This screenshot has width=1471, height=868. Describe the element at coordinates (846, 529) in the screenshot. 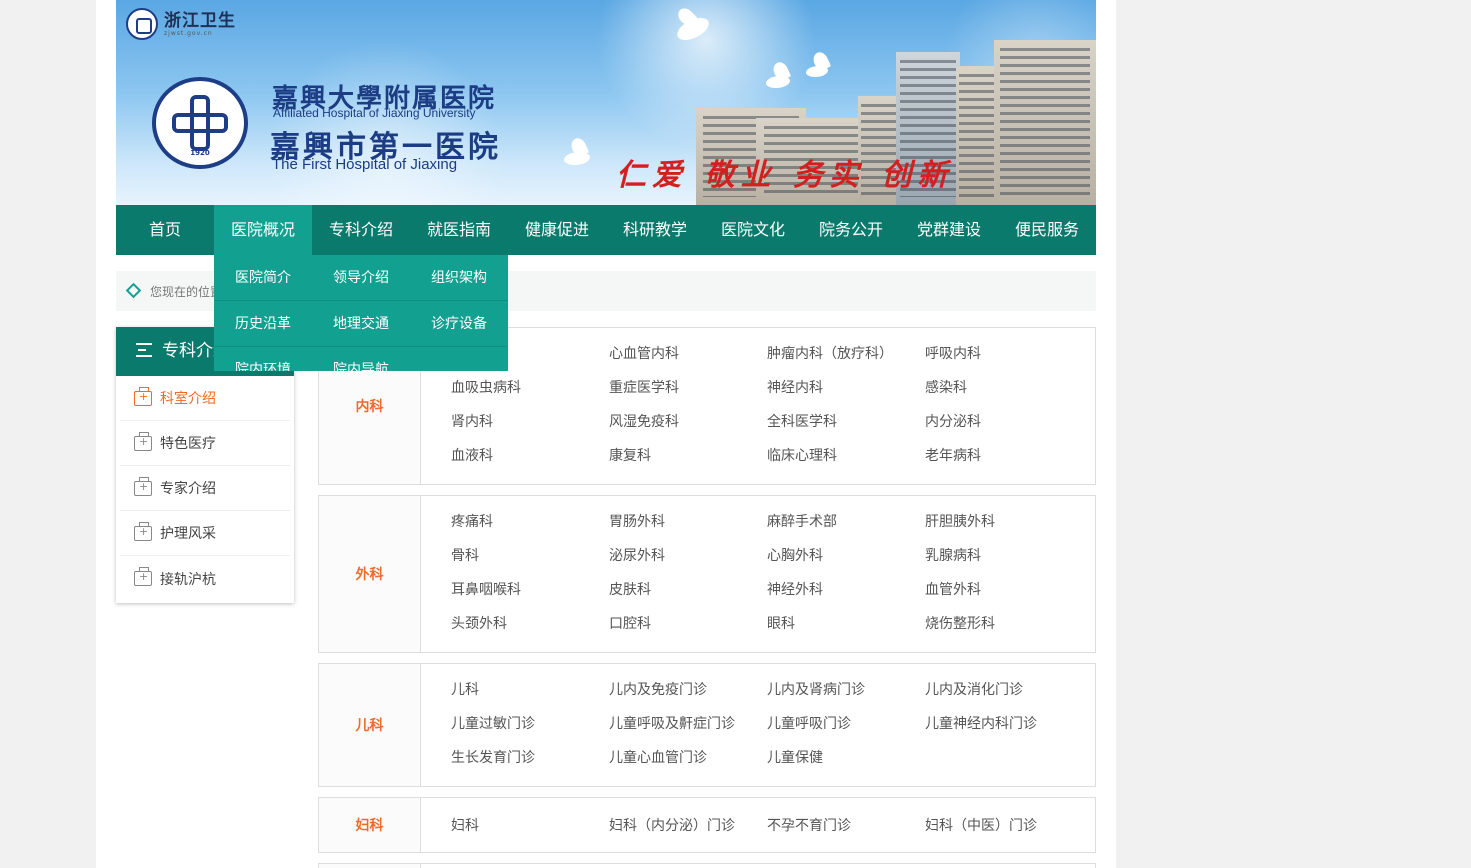

I see `dept-link: 麻醉手术部` at that location.